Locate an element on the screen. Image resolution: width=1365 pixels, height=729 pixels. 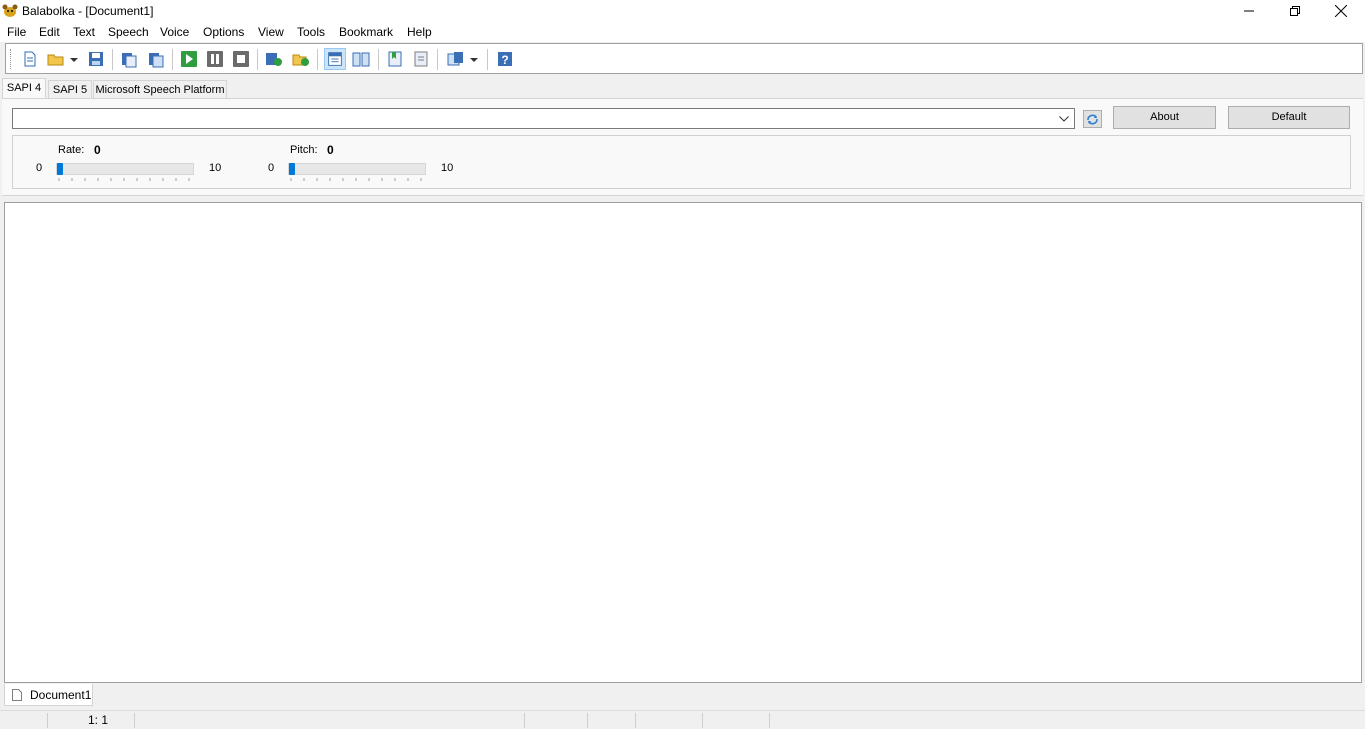
rate-min-label: 0 is located at coordinates (39, 168).